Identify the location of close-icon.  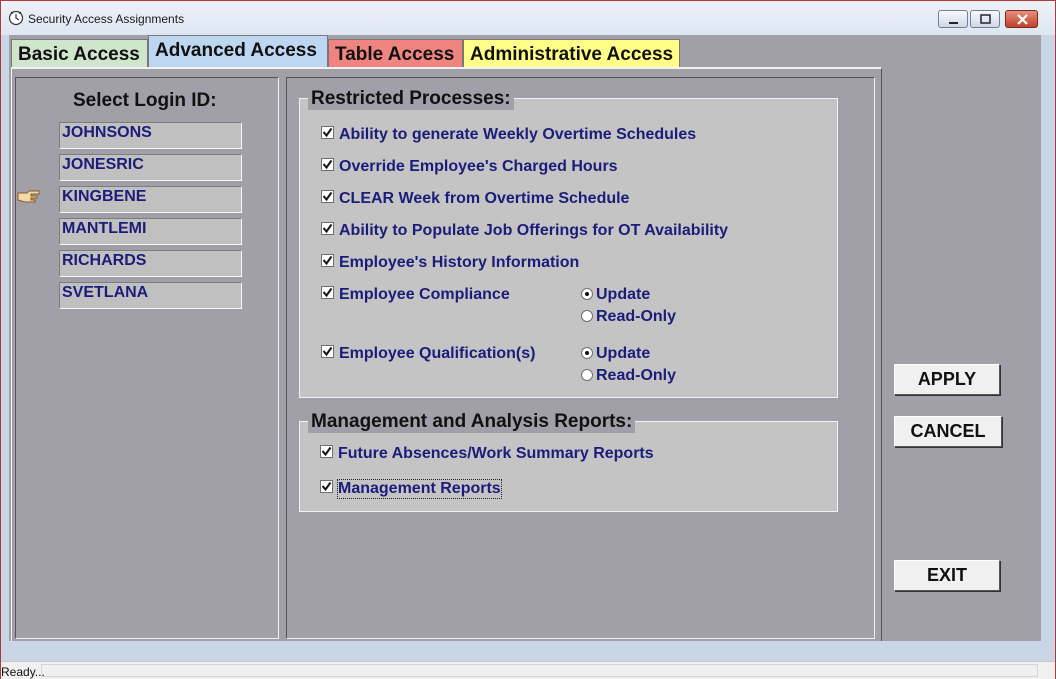
(1022, 19).